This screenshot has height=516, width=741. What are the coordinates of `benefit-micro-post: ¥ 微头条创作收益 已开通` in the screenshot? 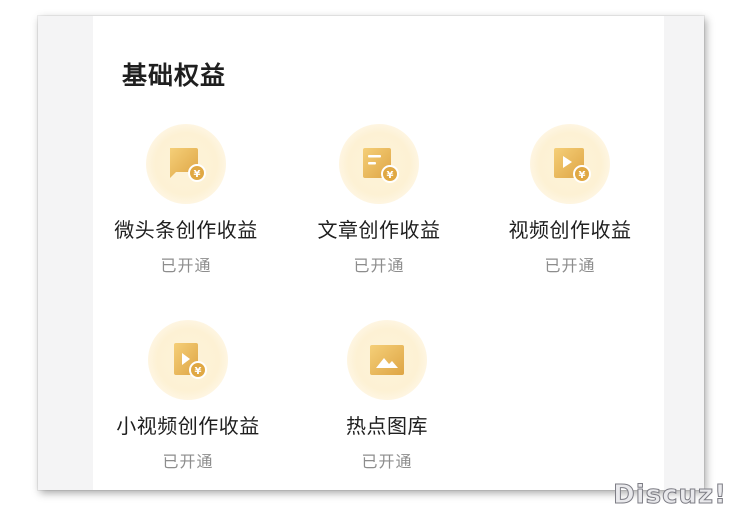 It's located at (186, 200).